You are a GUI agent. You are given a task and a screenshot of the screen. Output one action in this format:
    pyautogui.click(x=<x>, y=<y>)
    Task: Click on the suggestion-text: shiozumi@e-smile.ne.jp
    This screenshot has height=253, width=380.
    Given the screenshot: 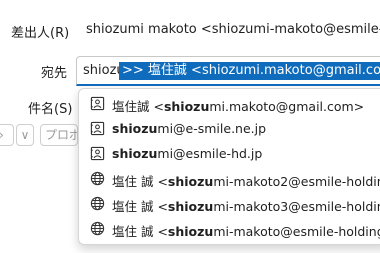 What is the action you would take?
    pyautogui.click(x=189, y=128)
    